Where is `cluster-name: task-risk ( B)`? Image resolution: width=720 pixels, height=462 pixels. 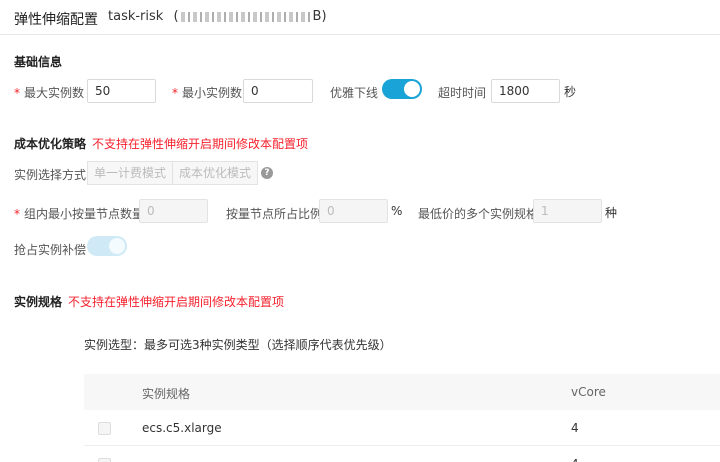
cluster-name: task-risk ( B) is located at coordinates (217, 16).